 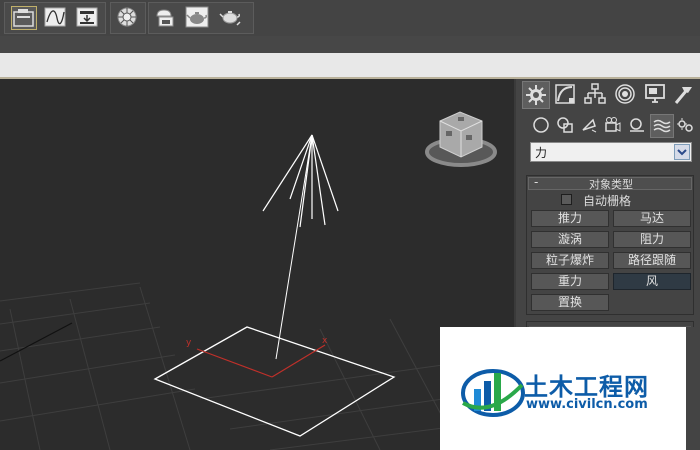 I want to click on curve-editor-icon, so click(x=55, y=17).